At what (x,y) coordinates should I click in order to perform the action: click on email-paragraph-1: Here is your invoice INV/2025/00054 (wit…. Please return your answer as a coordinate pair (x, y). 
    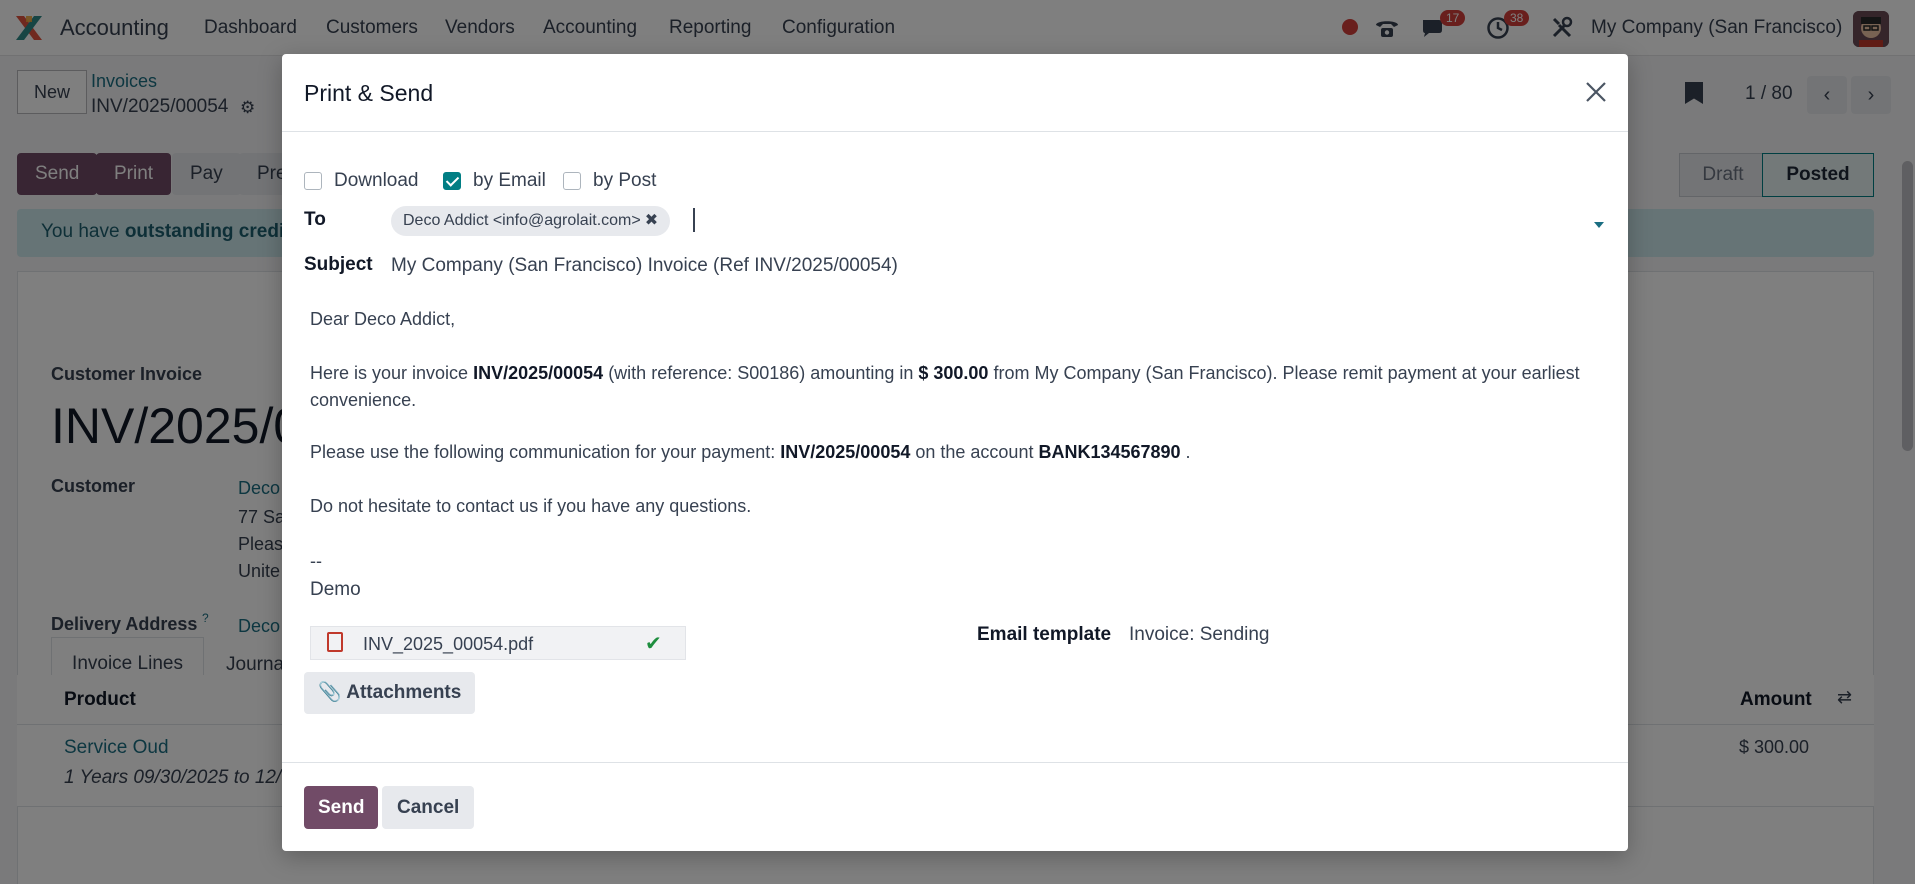
    Looking at the image, I should click on (955, 387).